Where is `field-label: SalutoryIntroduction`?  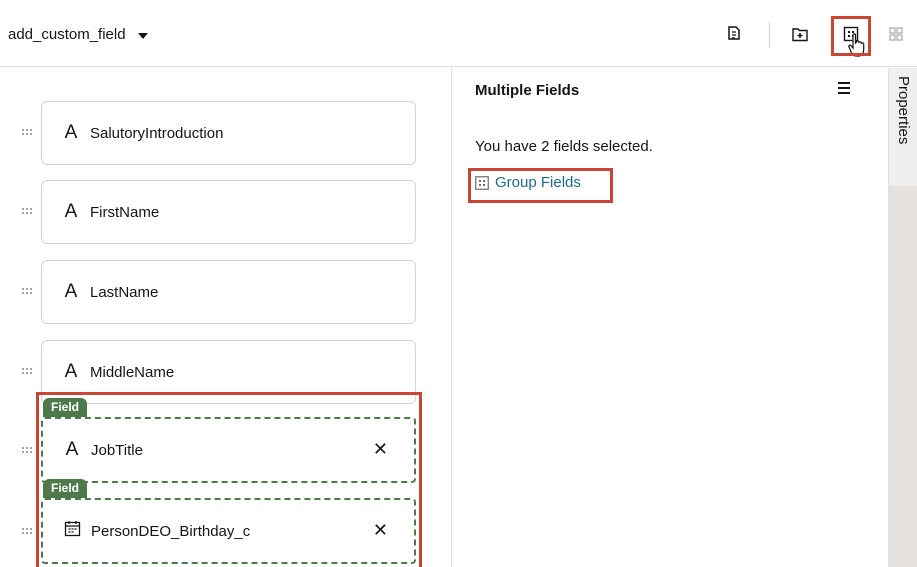
field-label: SalutoryIntroduction is located at coordinates (157, 133).